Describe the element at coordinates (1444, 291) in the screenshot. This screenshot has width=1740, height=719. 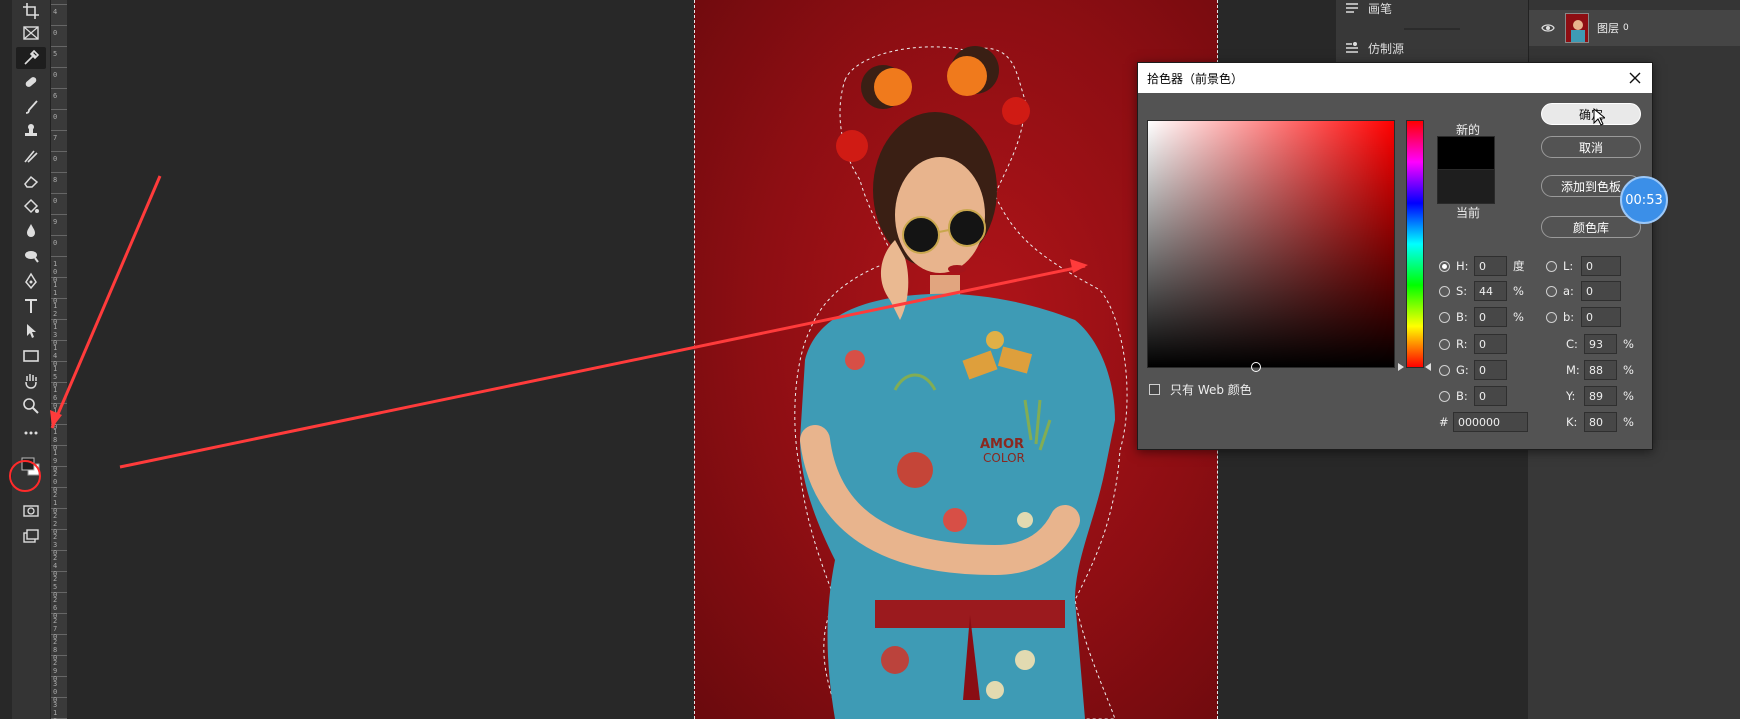
I see `s-radio` at that location.